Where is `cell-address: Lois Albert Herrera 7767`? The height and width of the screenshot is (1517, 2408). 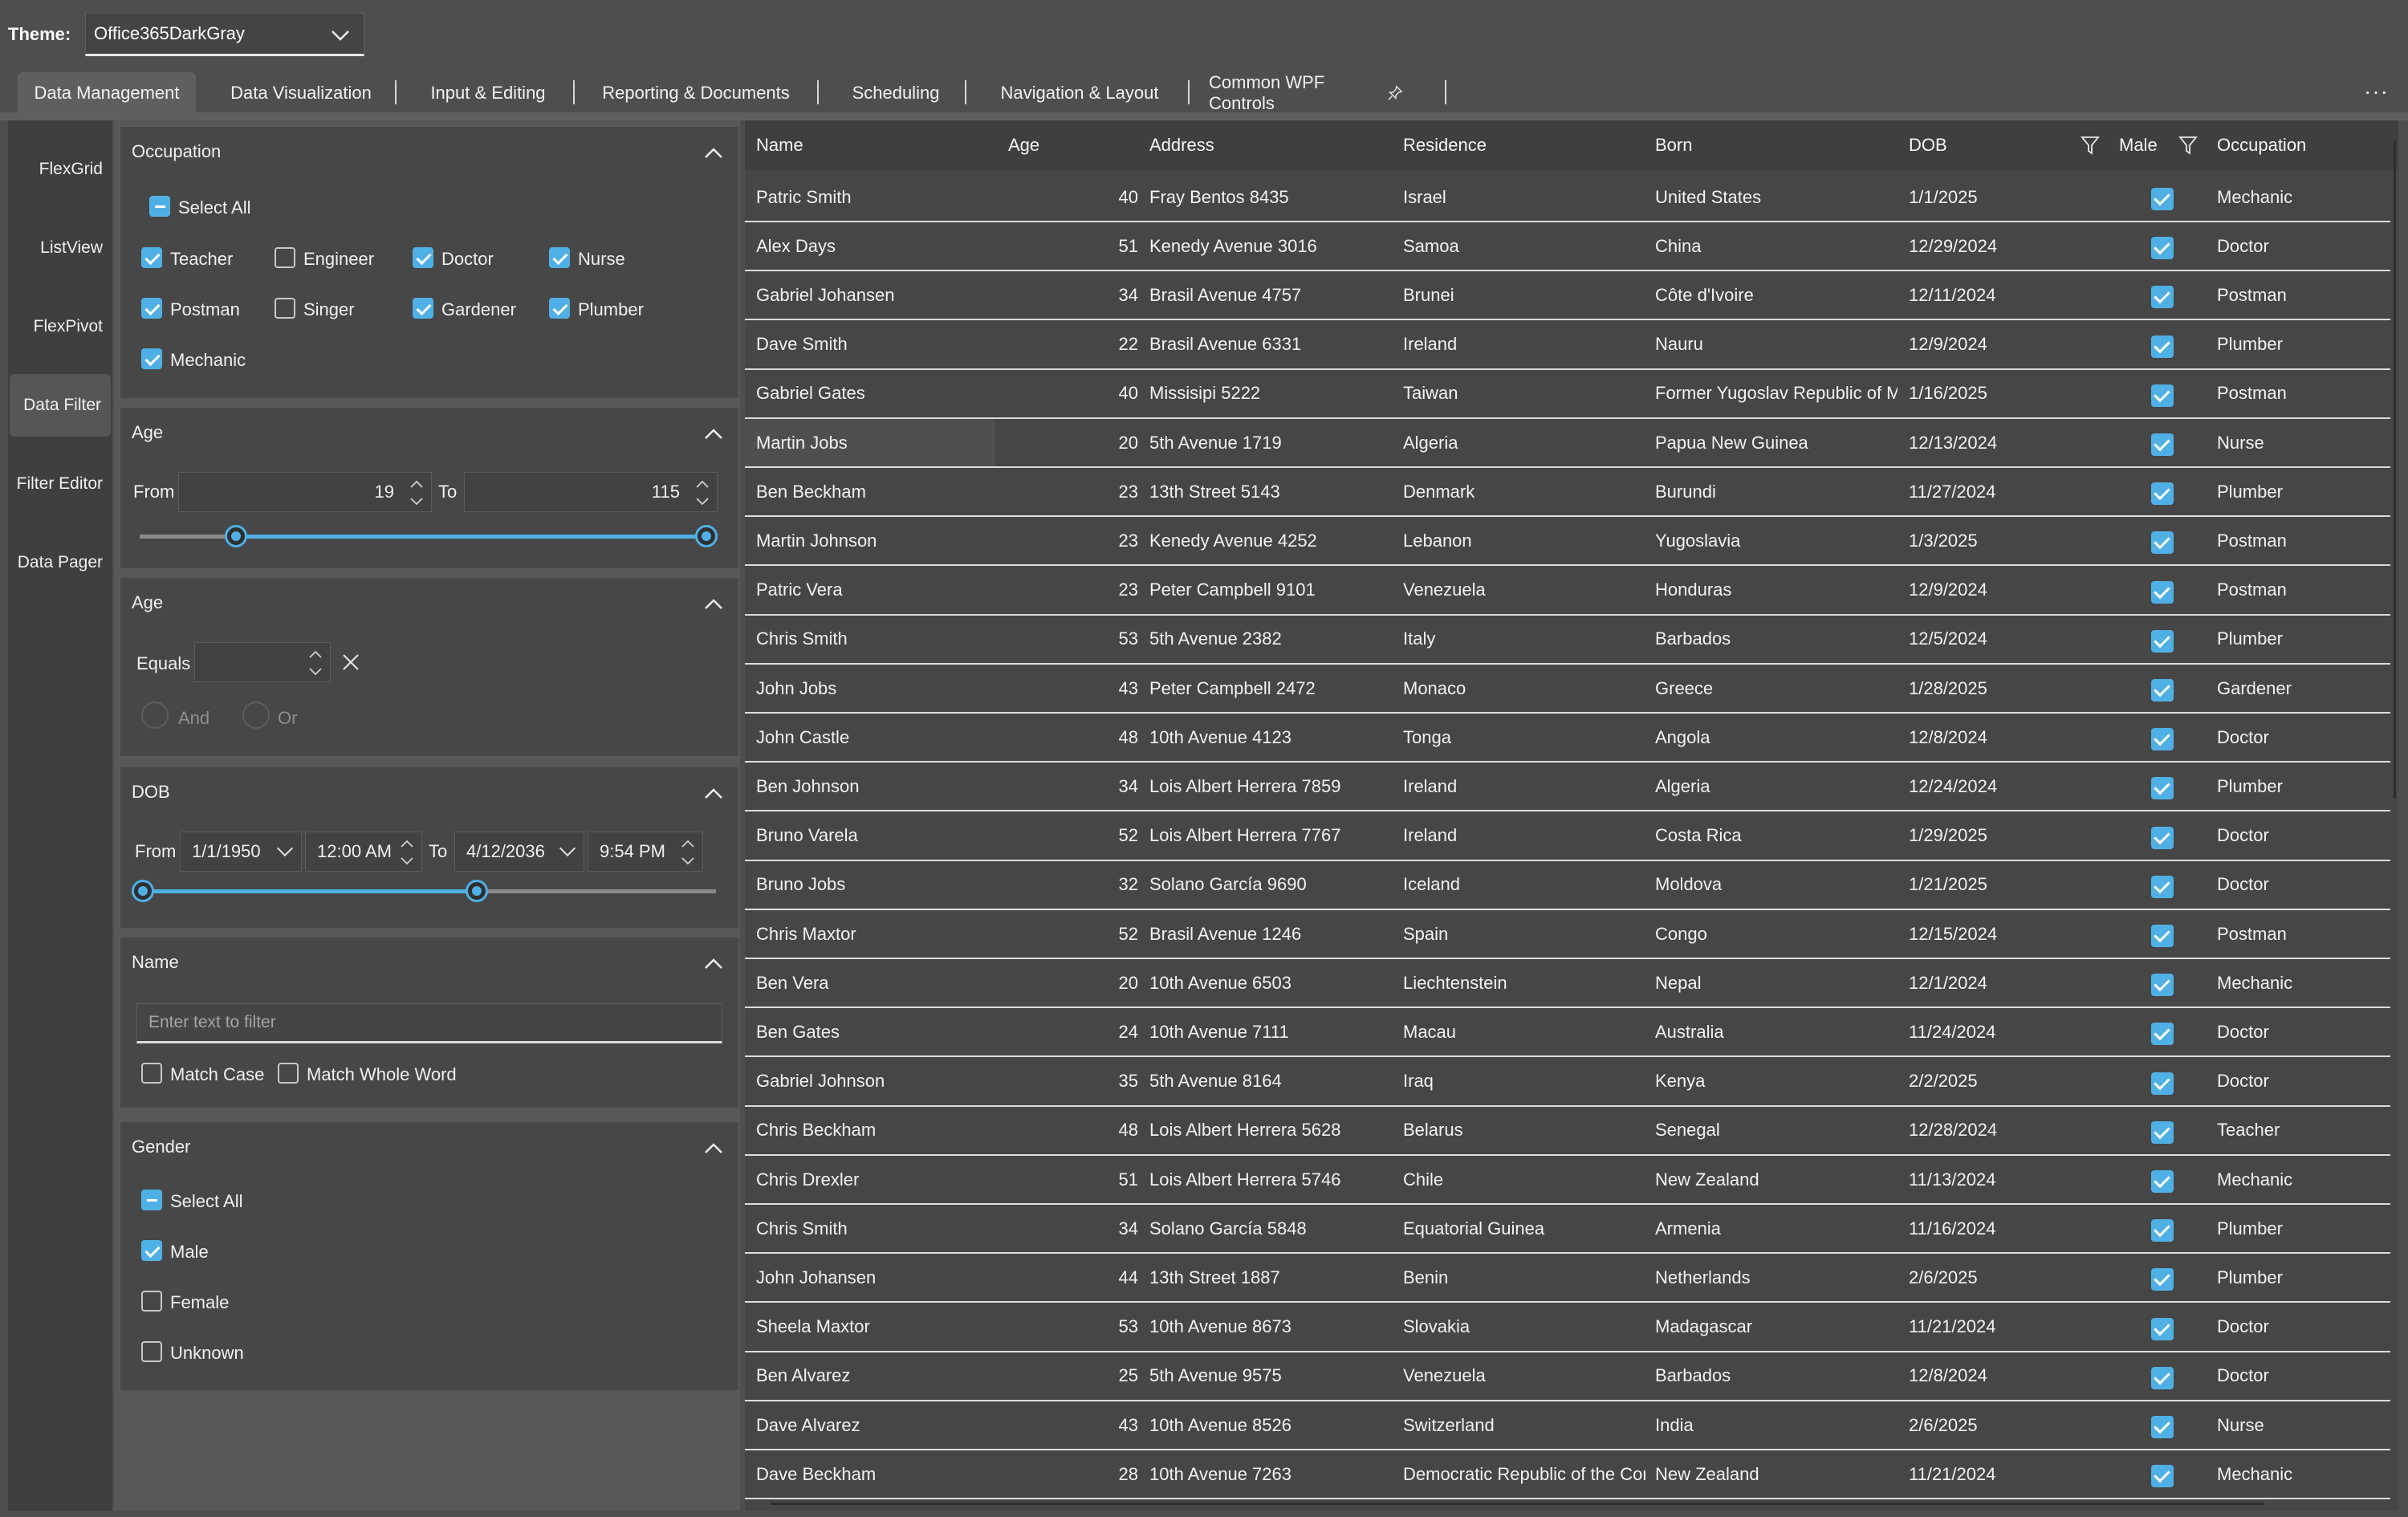 cell-address: Lois Albert Herrera 7767 is located at coordinates (1269, 836).